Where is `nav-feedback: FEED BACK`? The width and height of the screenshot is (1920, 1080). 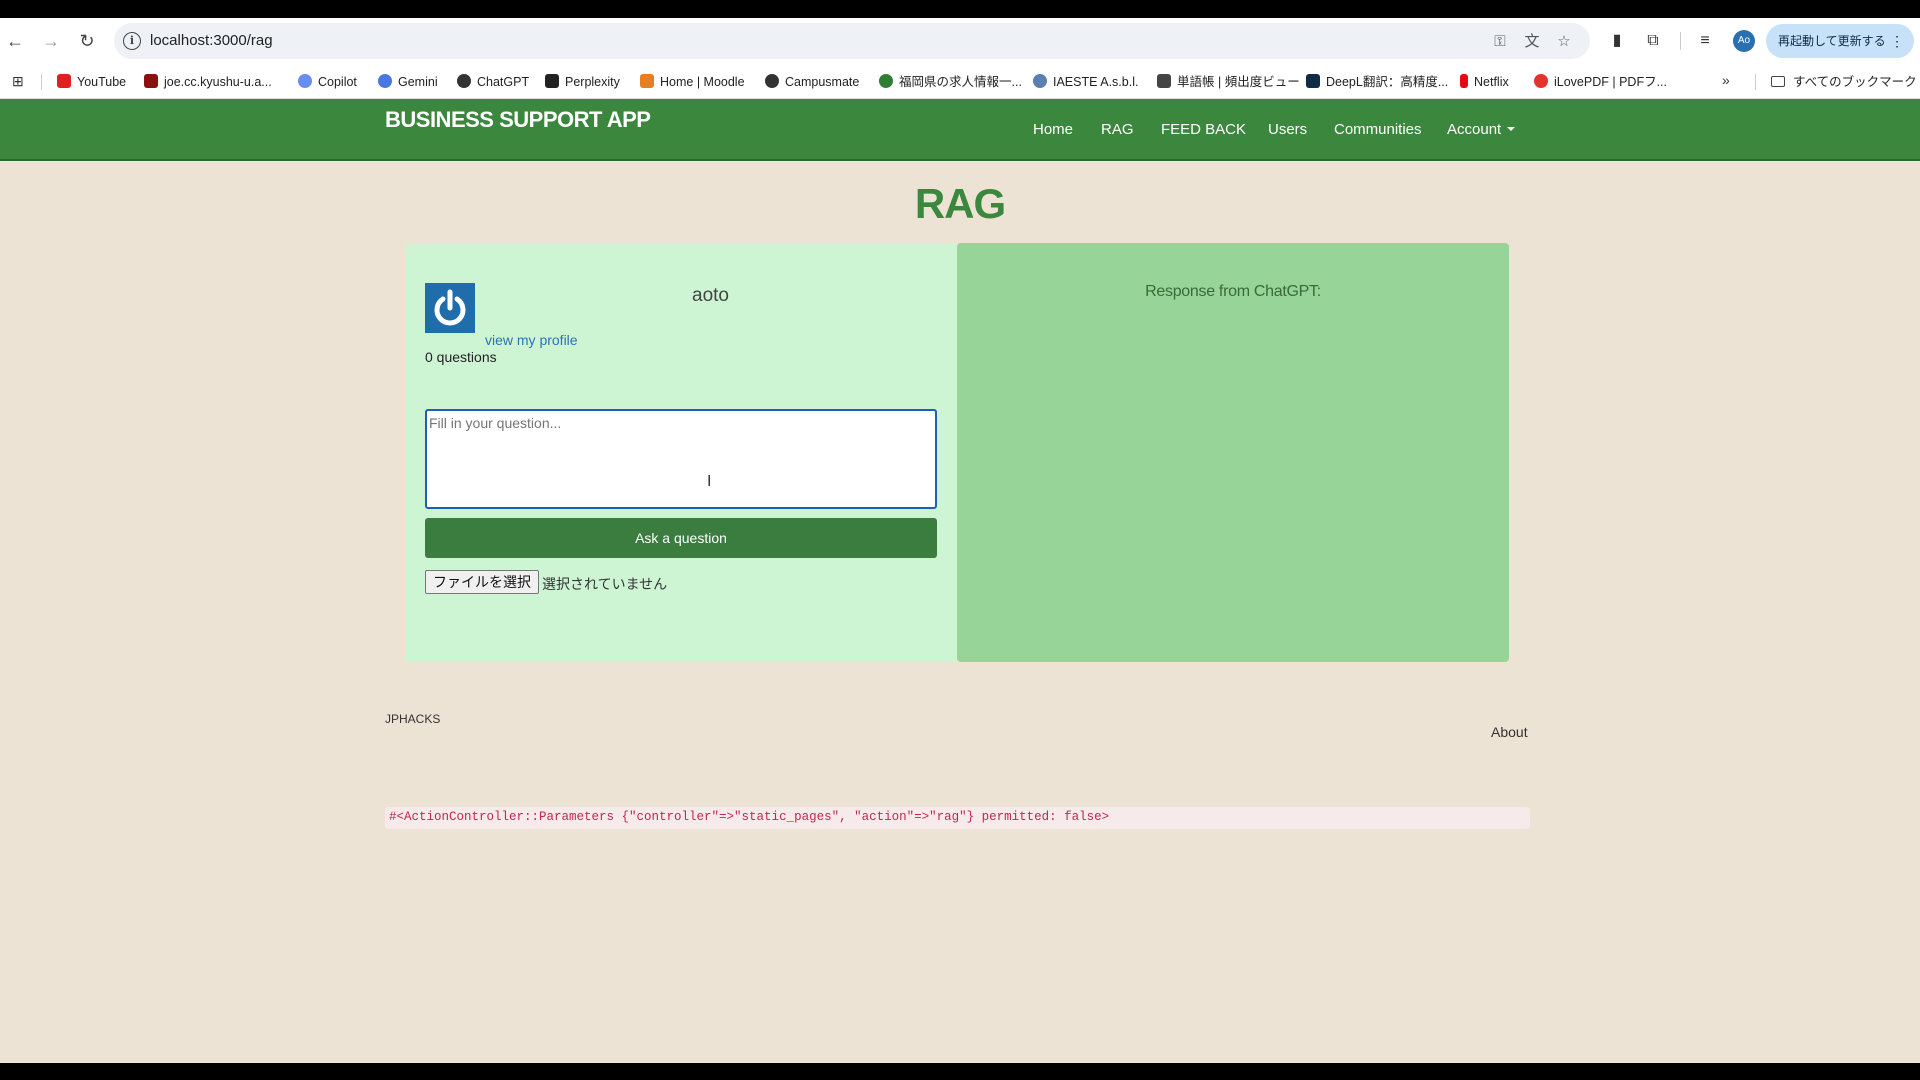 nav-feedback: FEED BACK is located at coordinates (1203, 129).